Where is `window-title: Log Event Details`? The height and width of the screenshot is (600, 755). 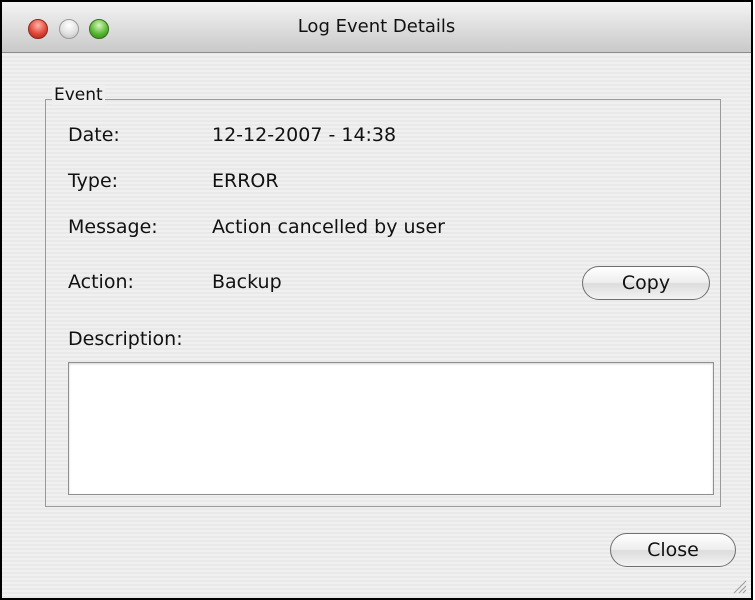 window-title: Log Event Details is located at coordinates (376, 26).